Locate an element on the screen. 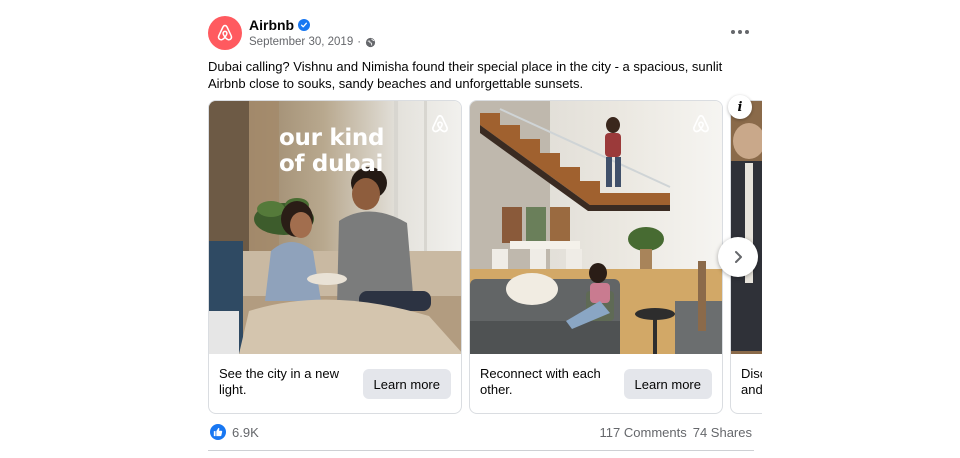 The image size is (960, 458). reactions-count: 6.9K is located at coordinates (245, 432).